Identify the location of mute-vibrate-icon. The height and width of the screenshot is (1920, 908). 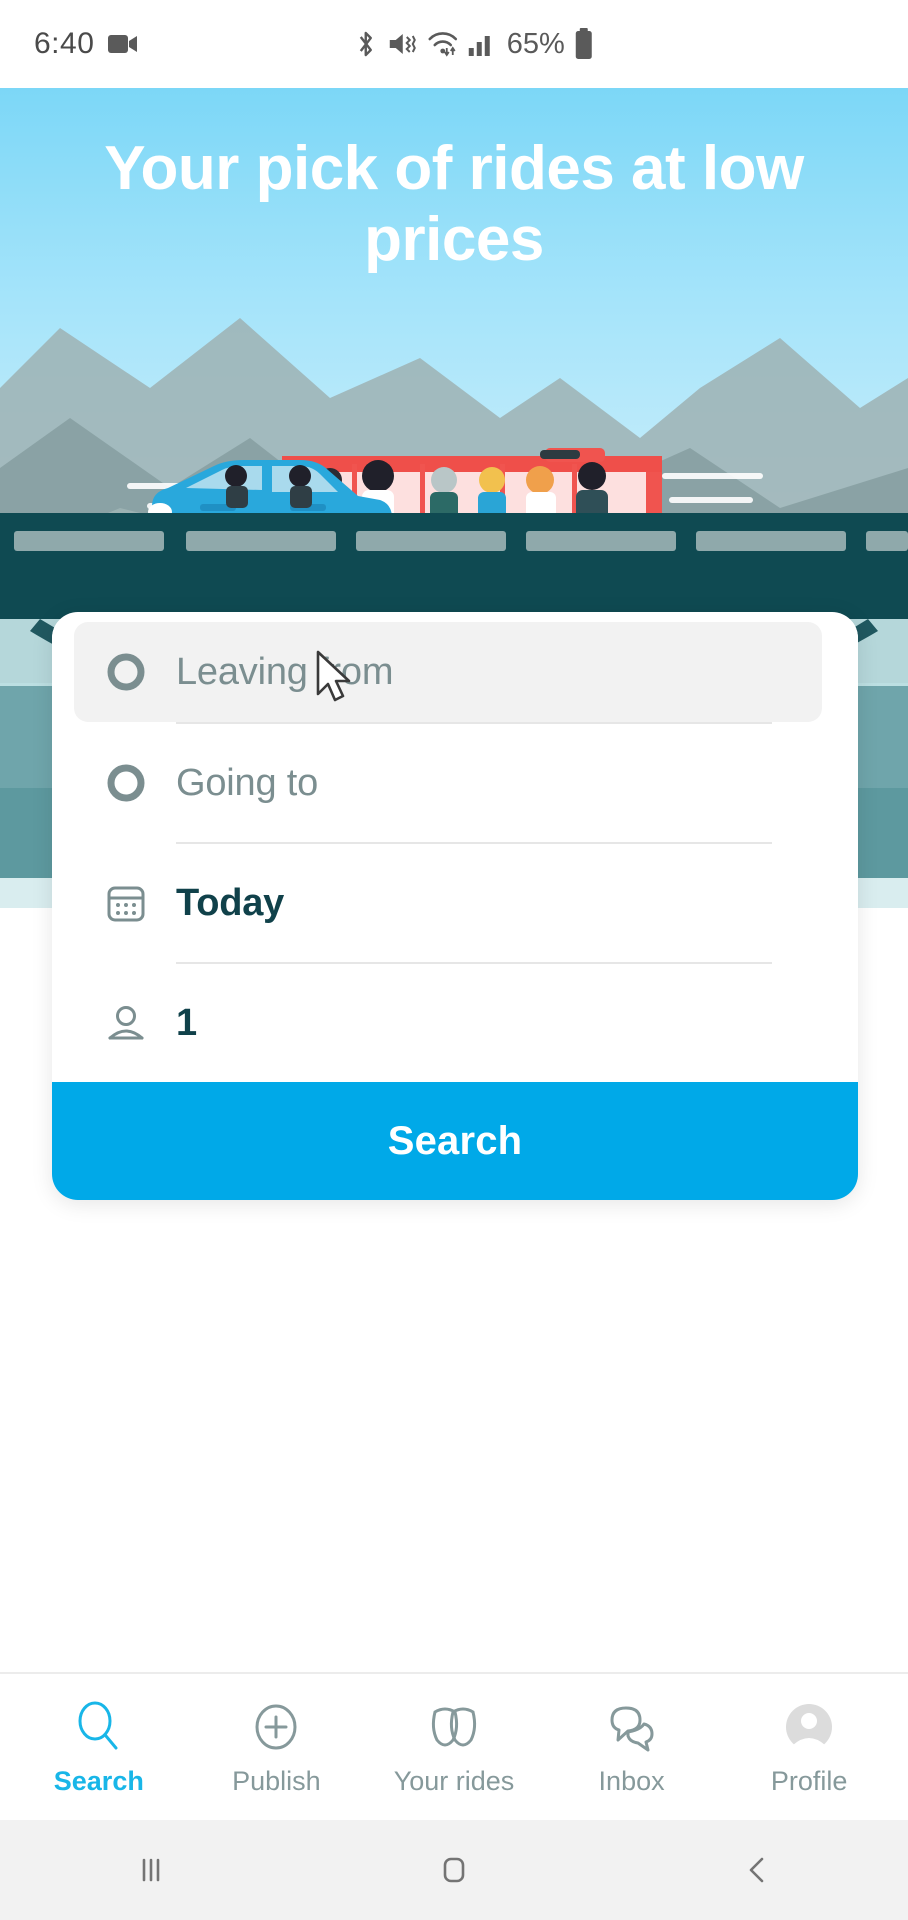
(403, 44).